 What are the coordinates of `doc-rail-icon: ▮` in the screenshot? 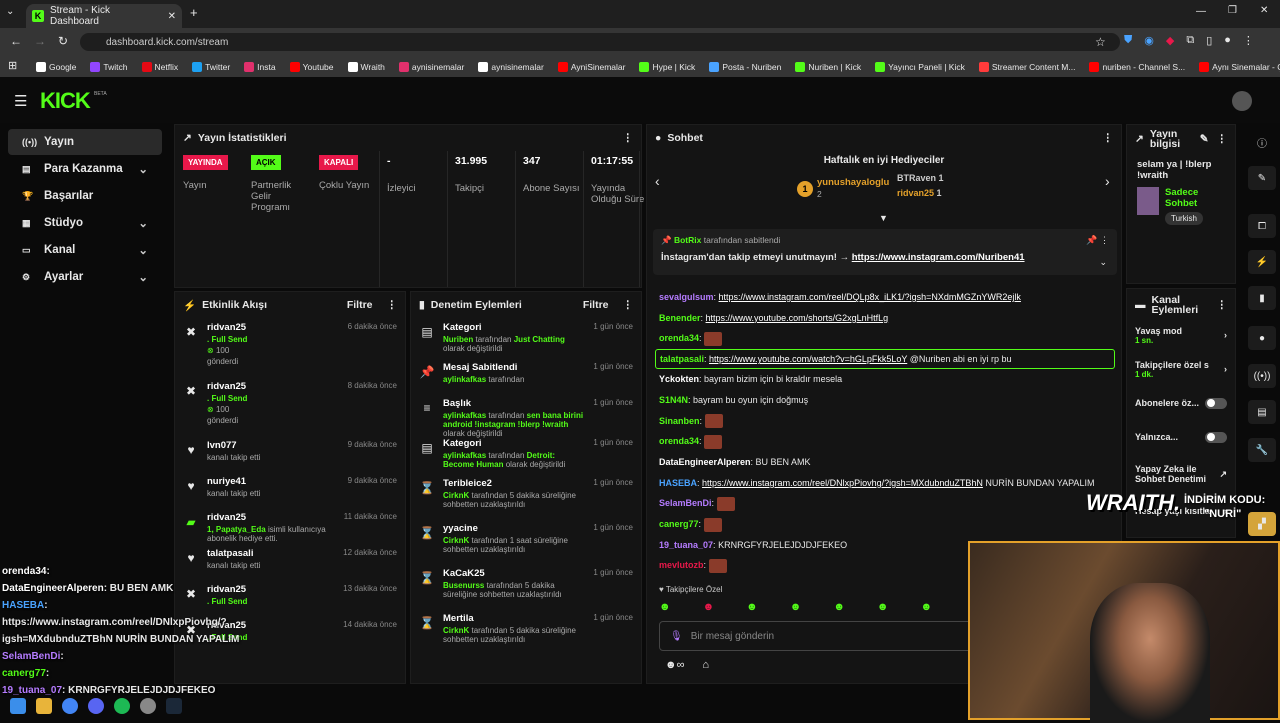 It's located at (1262, 298).